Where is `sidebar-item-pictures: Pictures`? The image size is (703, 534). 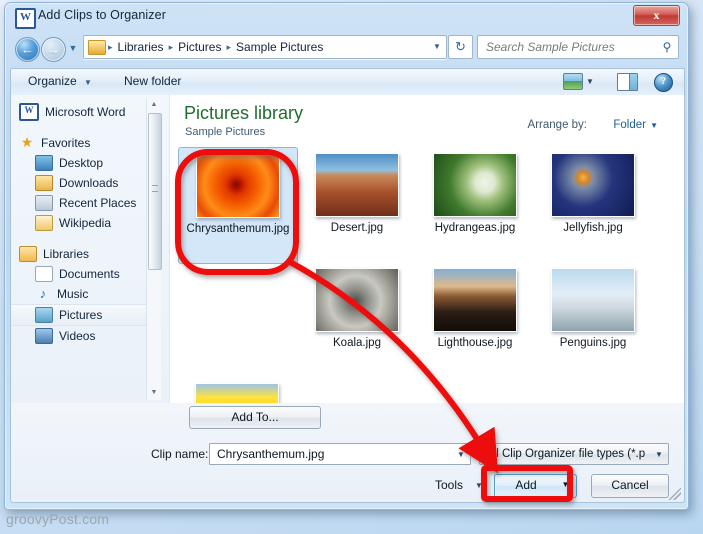 sidebar-item-pictures: Pictures is located at coordinates (81, 315).